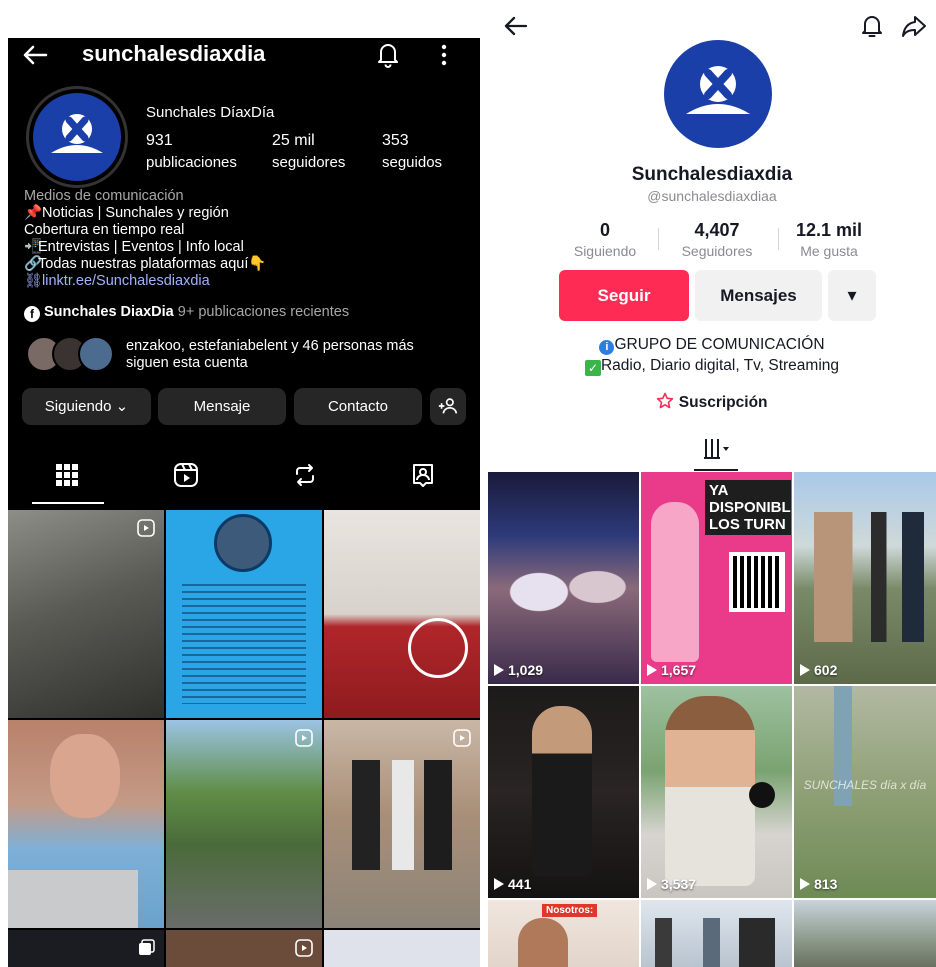  What do you see at coordinates (865, 785) in the screenshot?
I see `watermark: SUNCHALES día x día` at bounding box center [865, 785].